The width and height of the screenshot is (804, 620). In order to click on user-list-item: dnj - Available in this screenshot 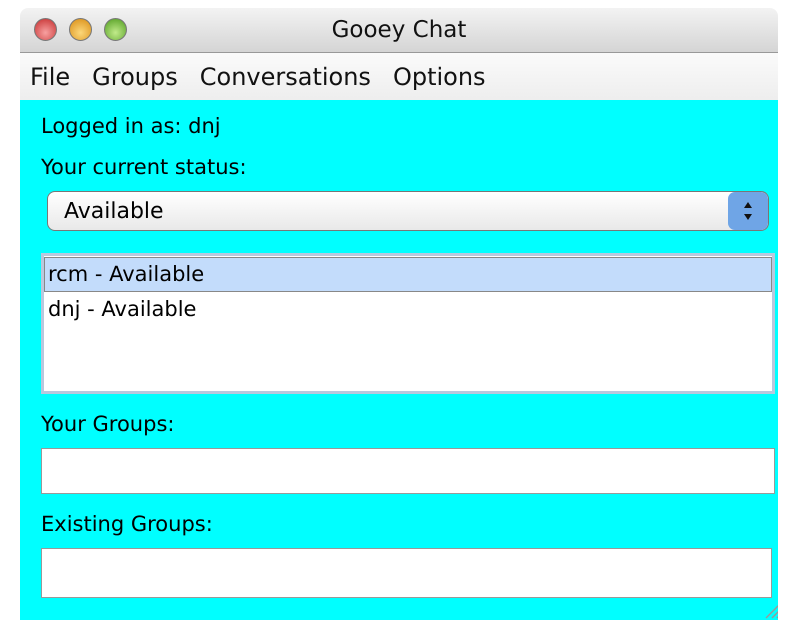, I will do `click(408, 309)`.